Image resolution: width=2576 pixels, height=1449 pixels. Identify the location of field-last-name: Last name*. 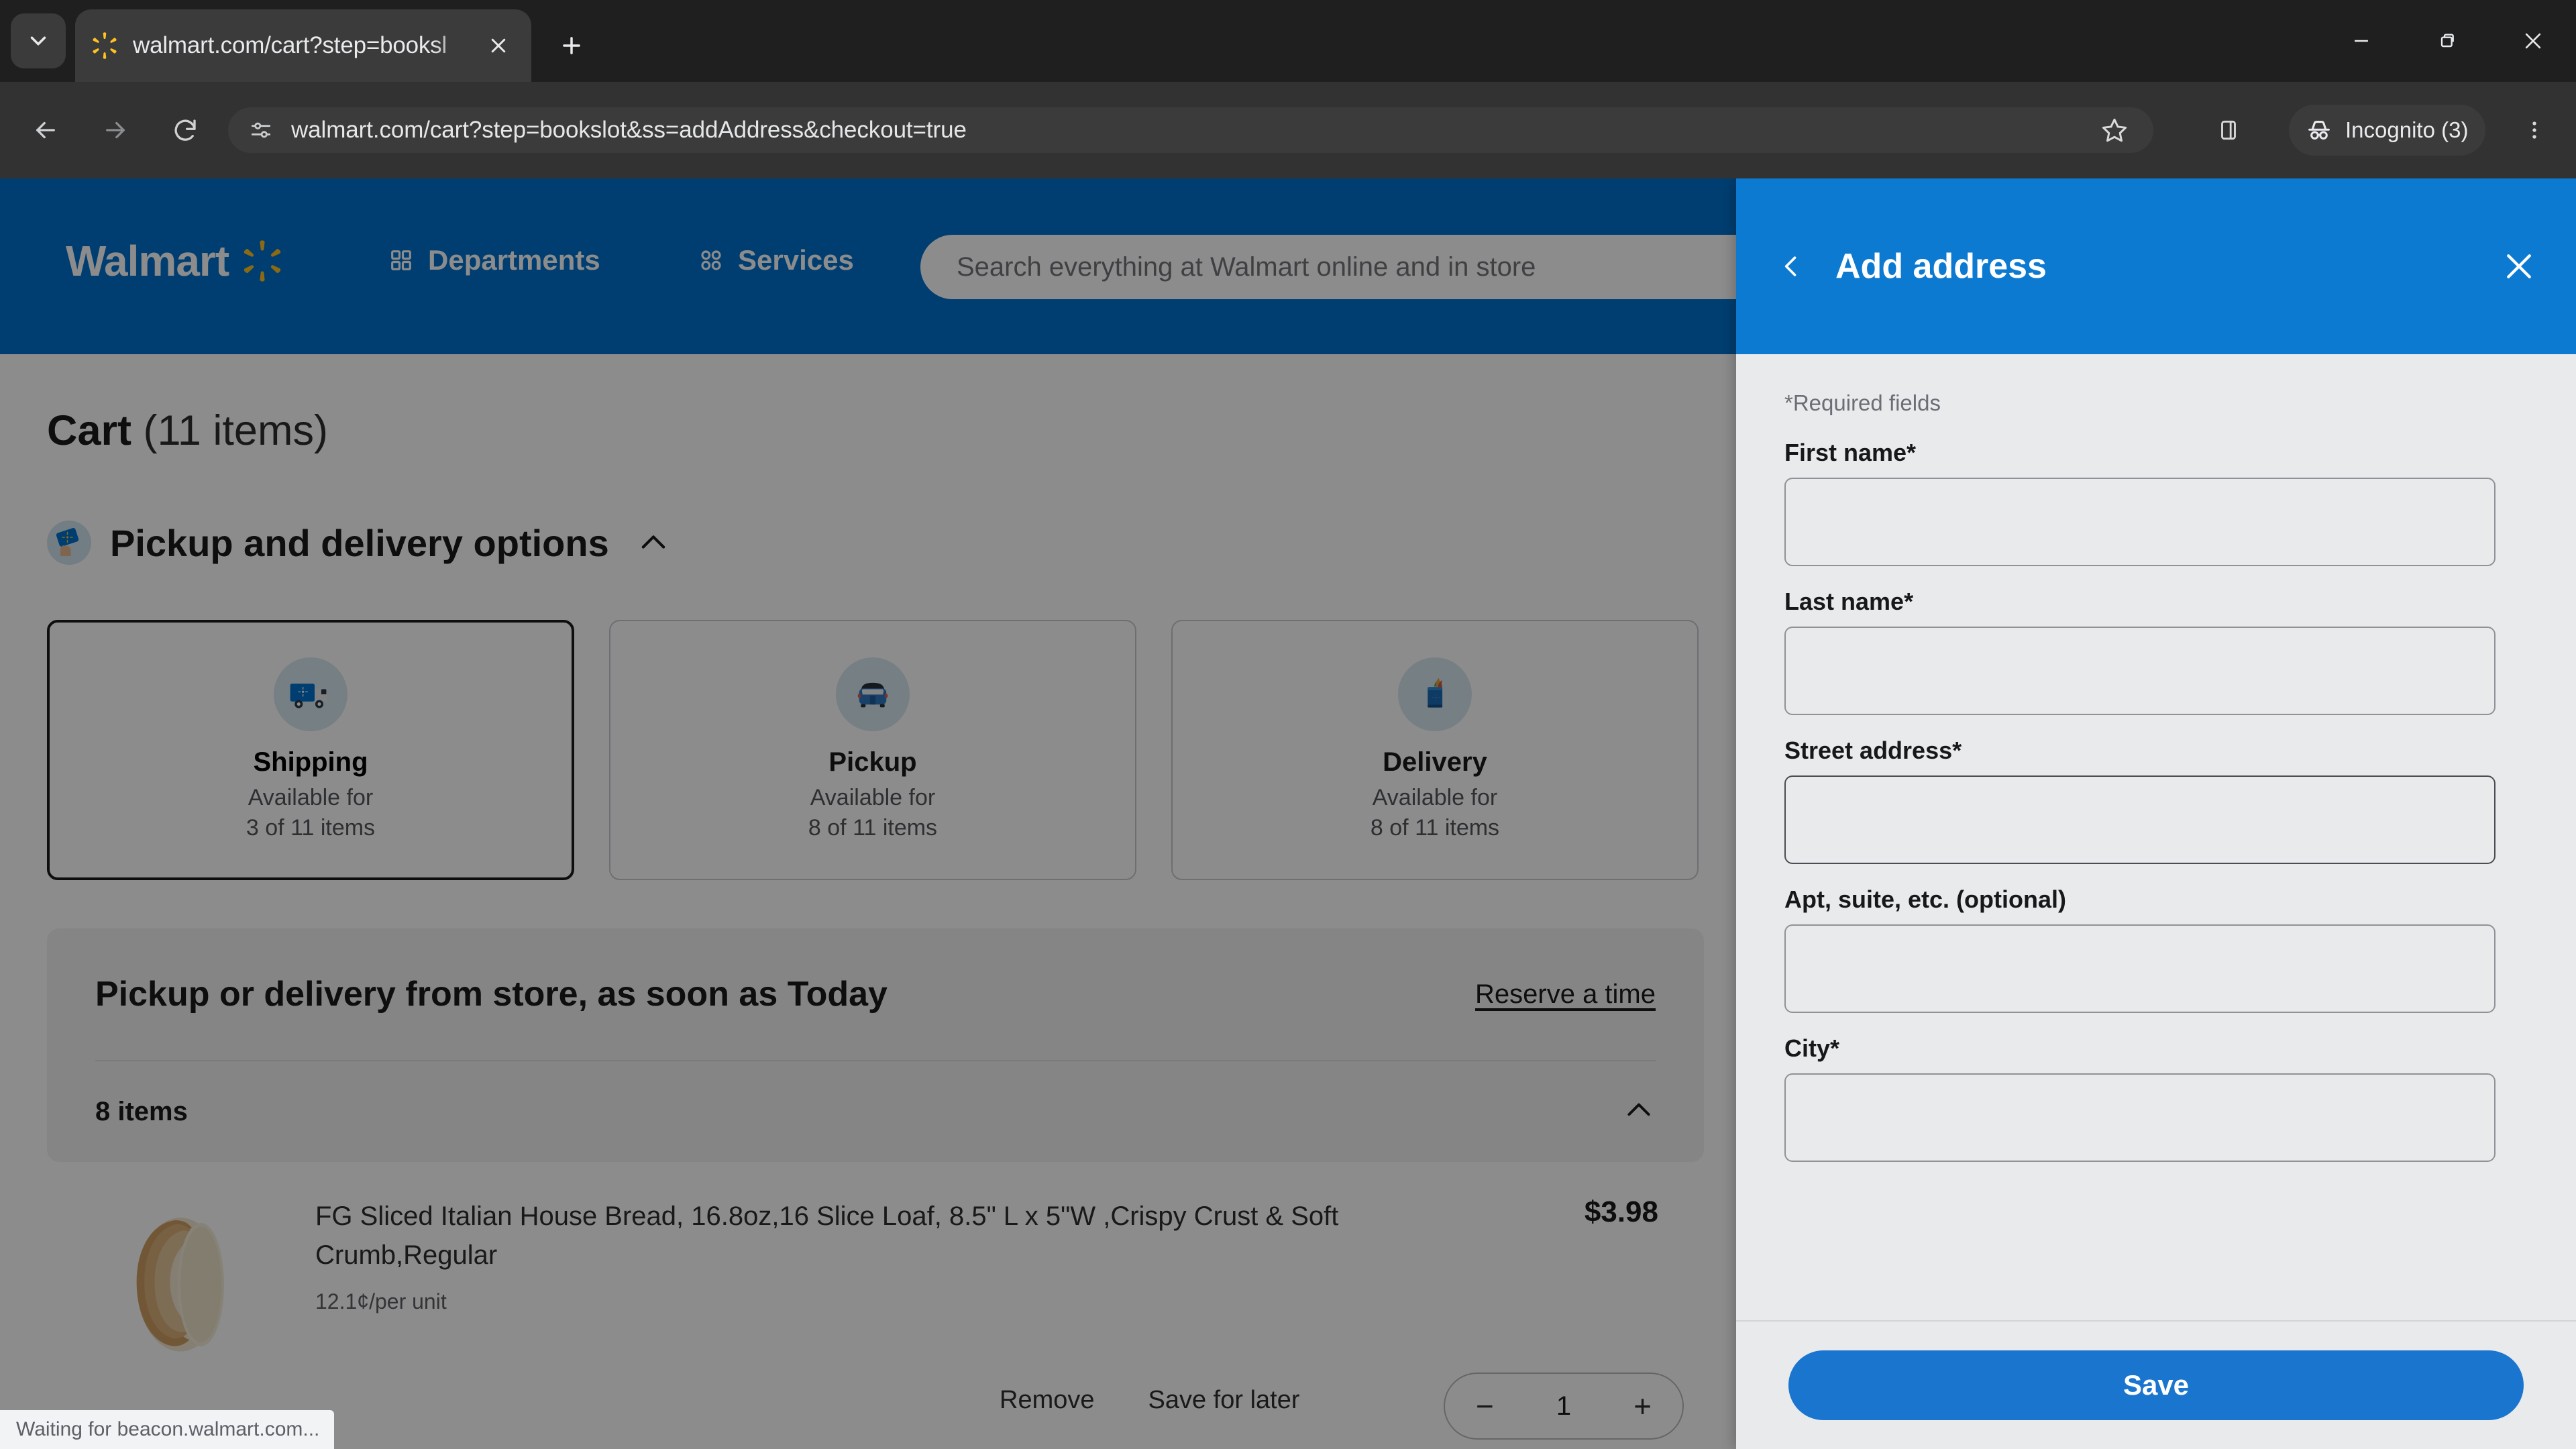
(2156, 651).